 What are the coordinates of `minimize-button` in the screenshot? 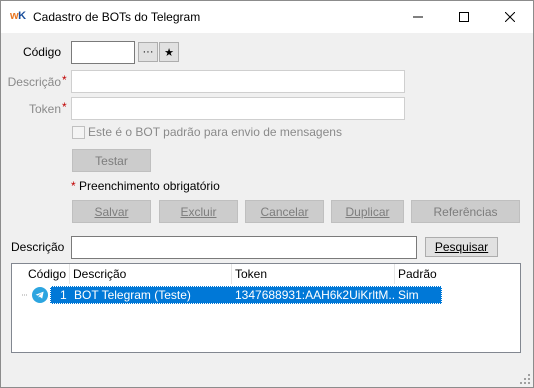 It's located at (418, 17).